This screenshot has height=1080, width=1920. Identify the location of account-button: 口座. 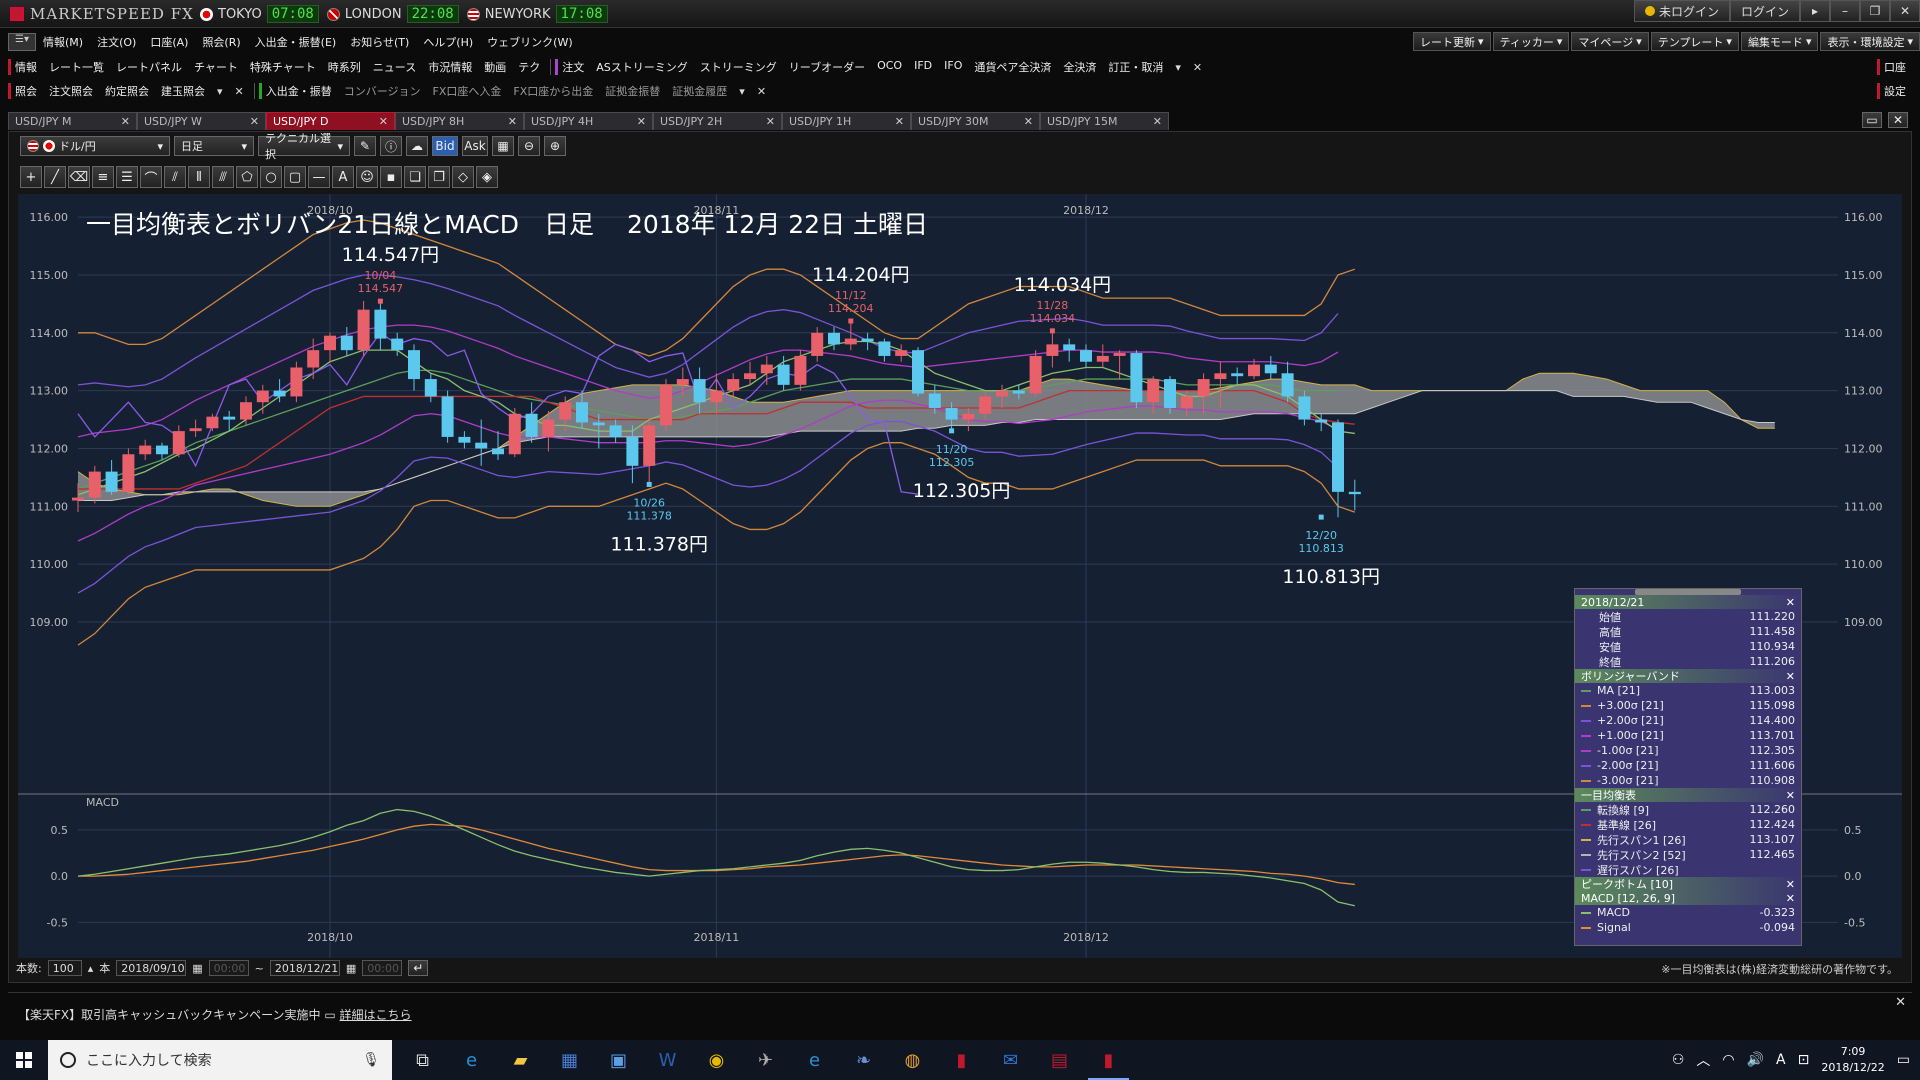
(1894, 67).